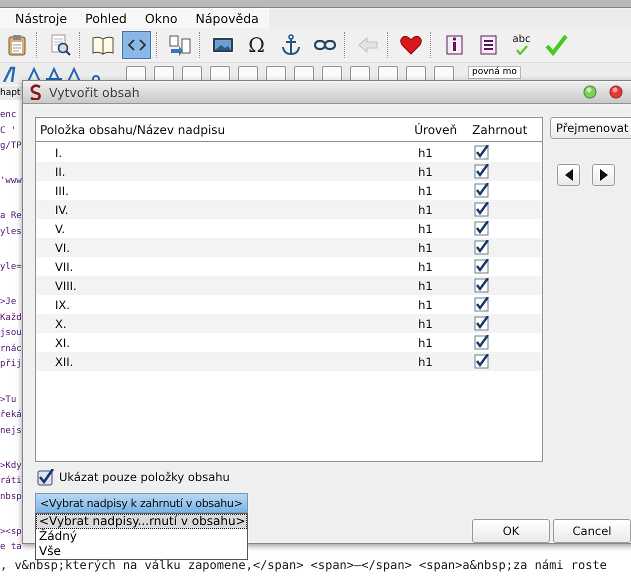  Describe the element at coordinates (11, 431) in the screenshot. I see `code-line: nejs` at that location.